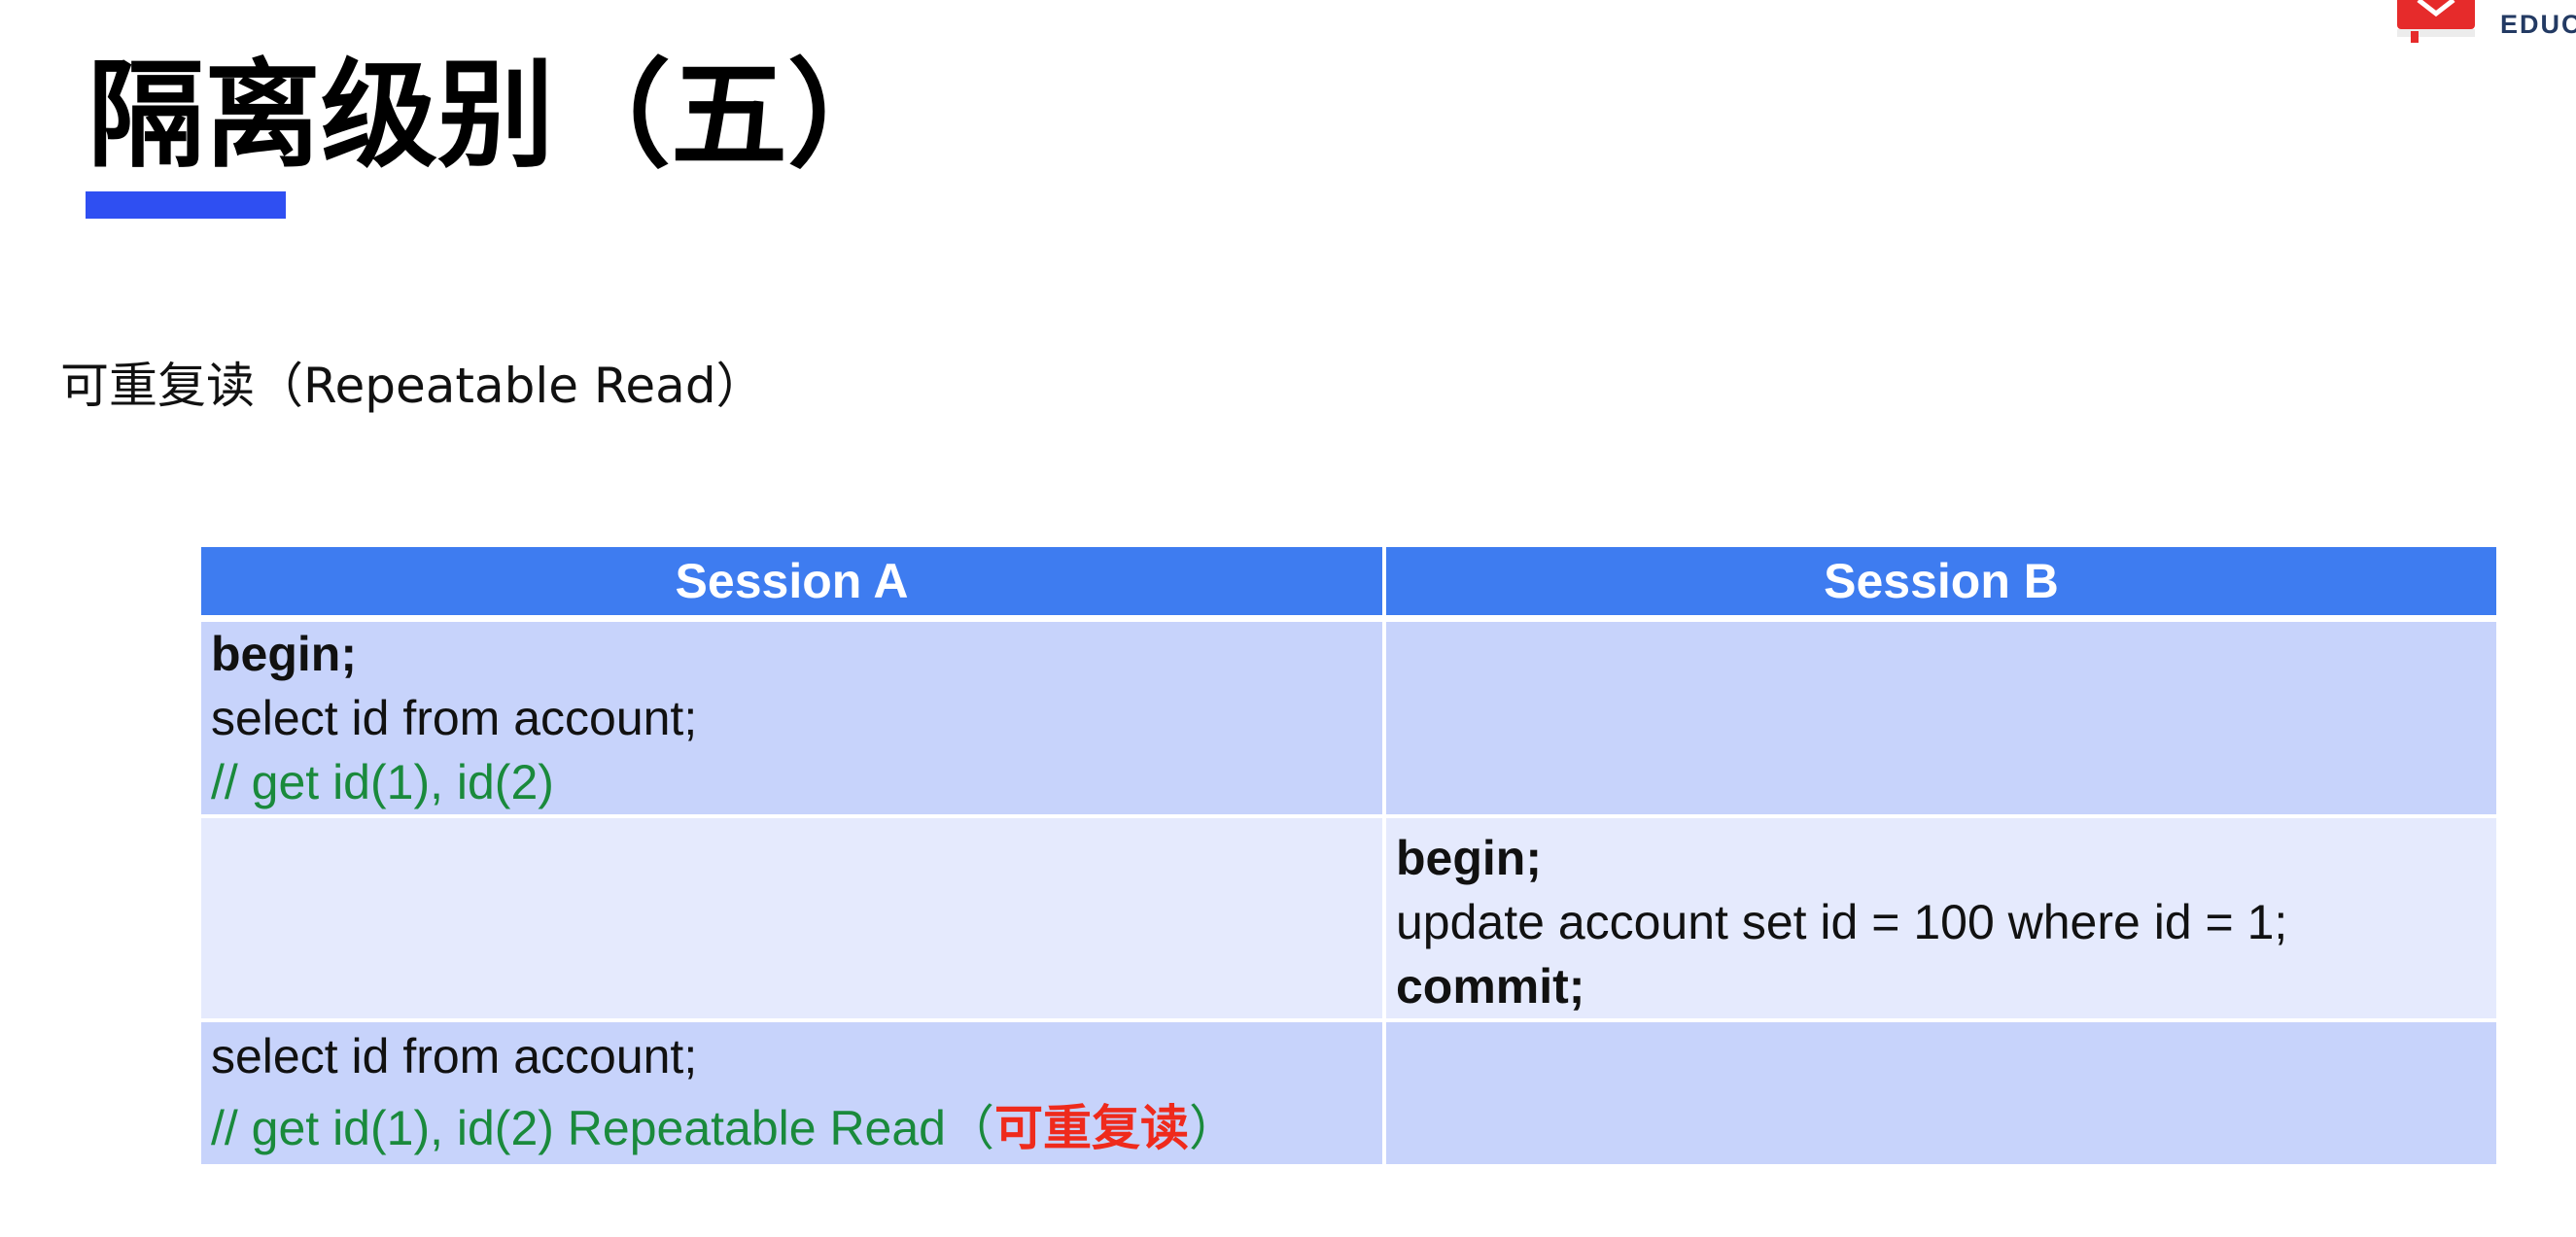 This screenshot has width=2576, height=1237. Describe the element at coordinates (602, 1128) in the screenshot. I see `sql-comment: // get id(1), id(2) Repeatable Read（` at that location.